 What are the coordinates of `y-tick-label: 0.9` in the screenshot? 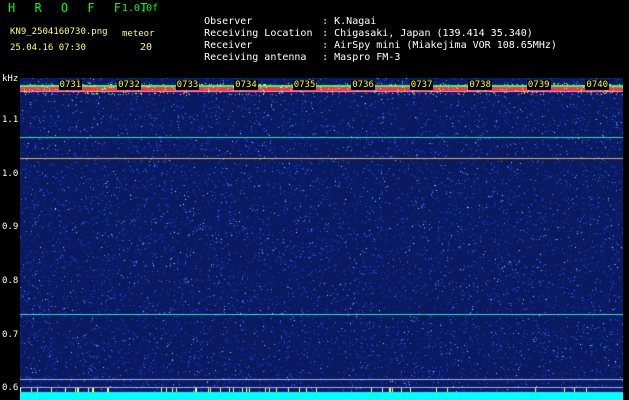 It's located at (10, 227).